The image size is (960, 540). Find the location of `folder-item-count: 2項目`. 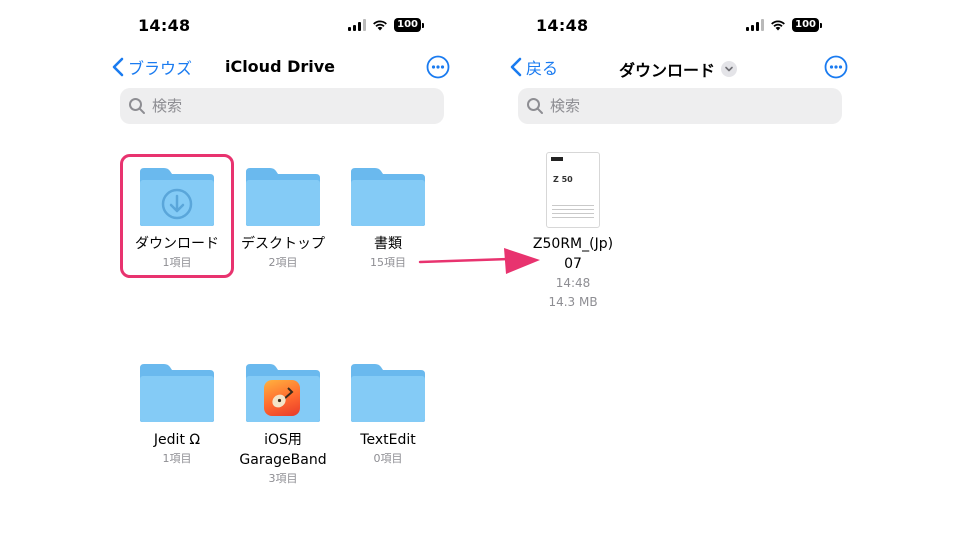

folder-item-count: 2項目 is located at coordinates (283, 262).